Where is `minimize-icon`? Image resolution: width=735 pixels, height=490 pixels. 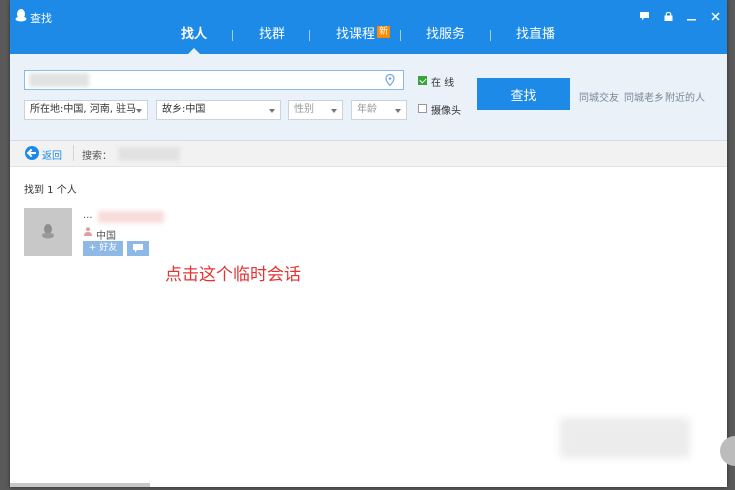 minimize-icon is located at coordinates (691, 17).